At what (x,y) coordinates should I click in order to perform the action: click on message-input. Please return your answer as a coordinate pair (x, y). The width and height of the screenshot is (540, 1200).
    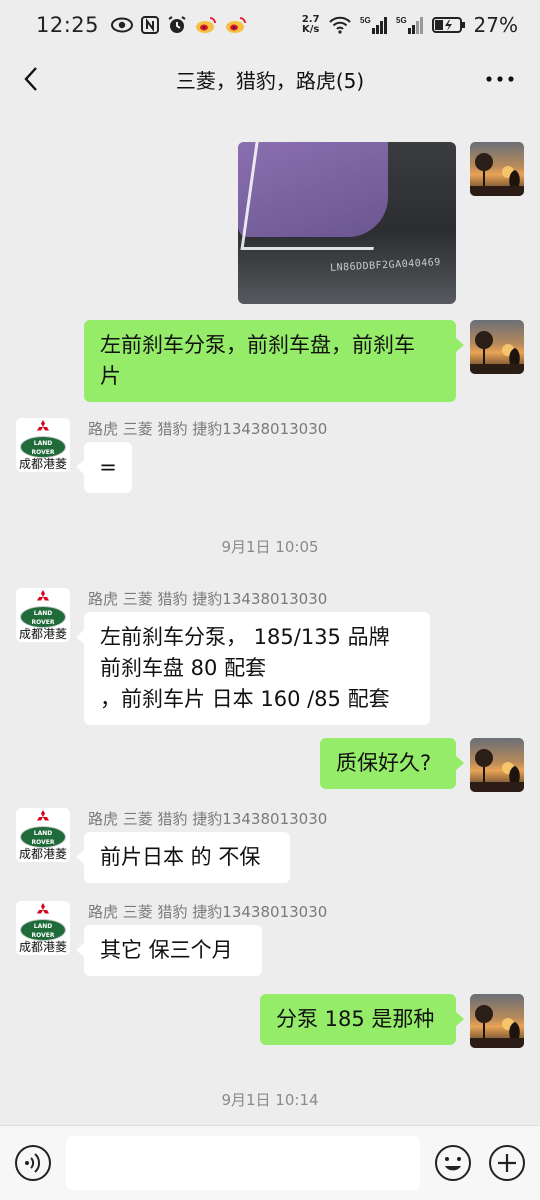
    Looking at the image, I should click on (243, 1163).